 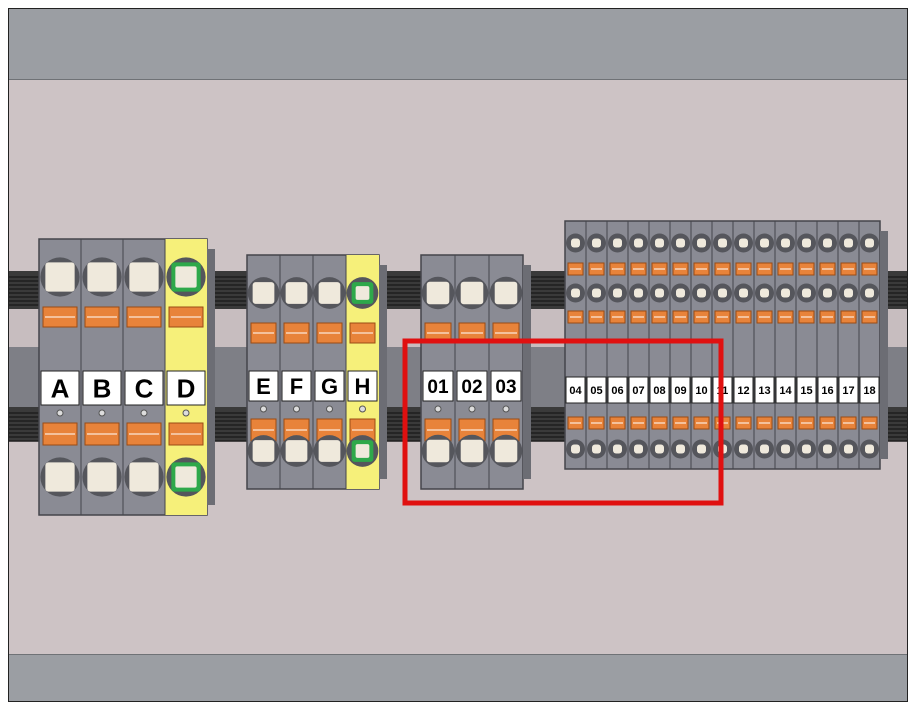 I want to click on group-abcd: ABCD, so click(x=126, y=377).